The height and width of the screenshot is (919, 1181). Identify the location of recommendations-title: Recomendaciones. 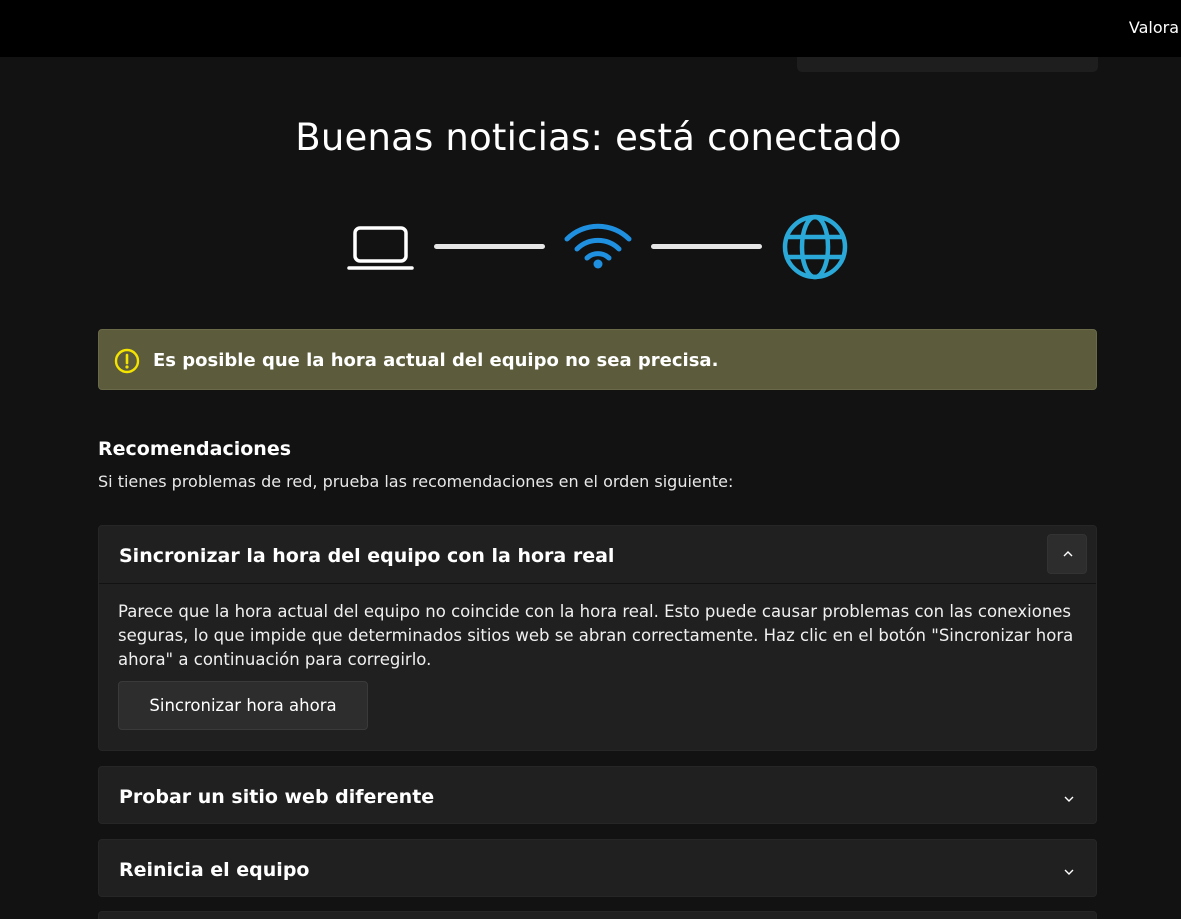
(195, 449).